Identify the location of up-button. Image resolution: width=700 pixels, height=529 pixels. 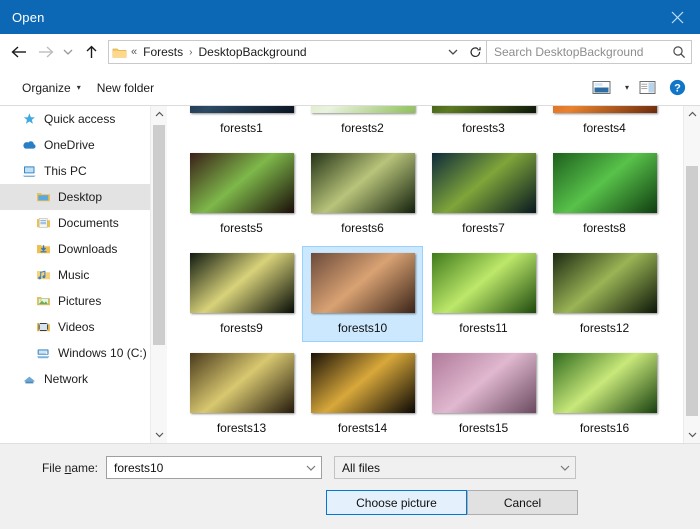
(91, 52).